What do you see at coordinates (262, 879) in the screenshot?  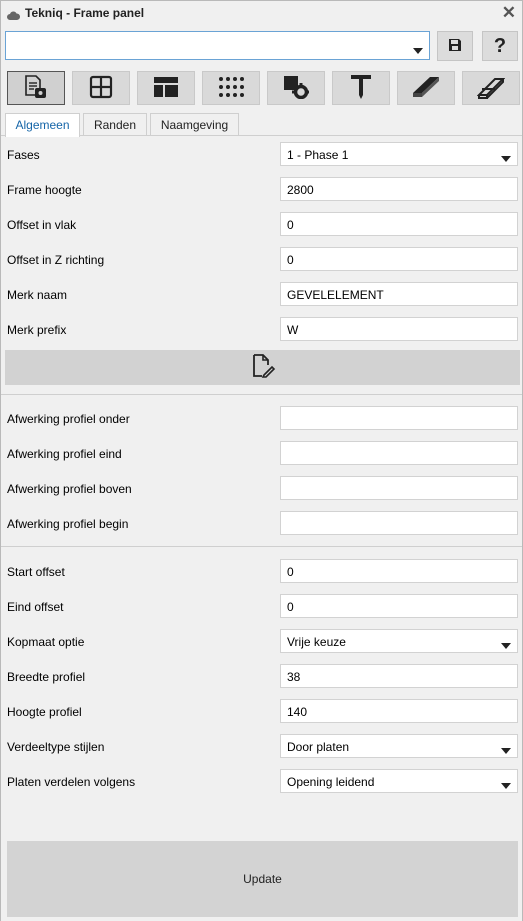 I see `update-button: Update` at bounding box center [262, 879].